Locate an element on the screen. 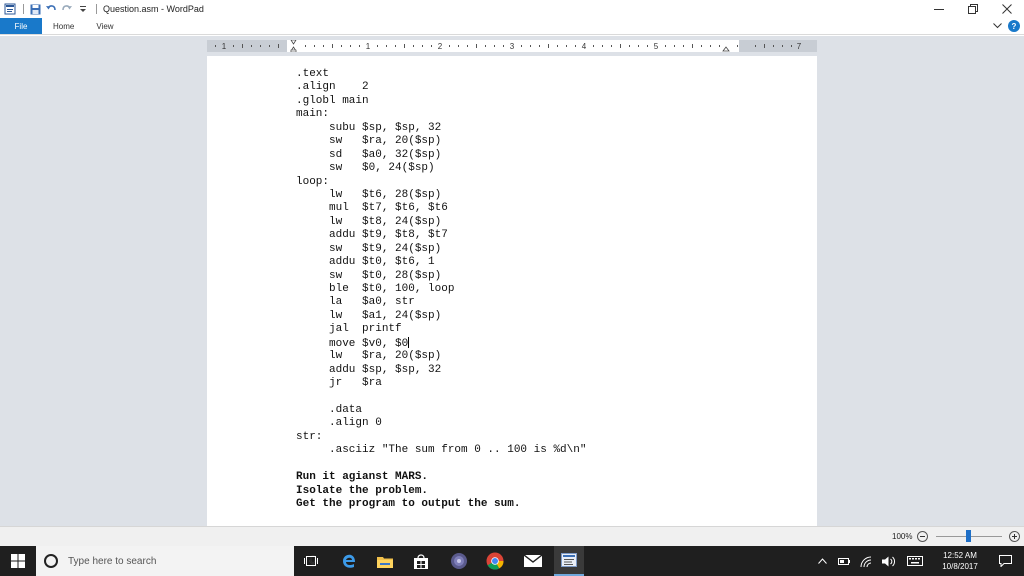 The width and height of the screenshot is (1024, 576). quick-access-toolbar is located at coordinates (50, 9).